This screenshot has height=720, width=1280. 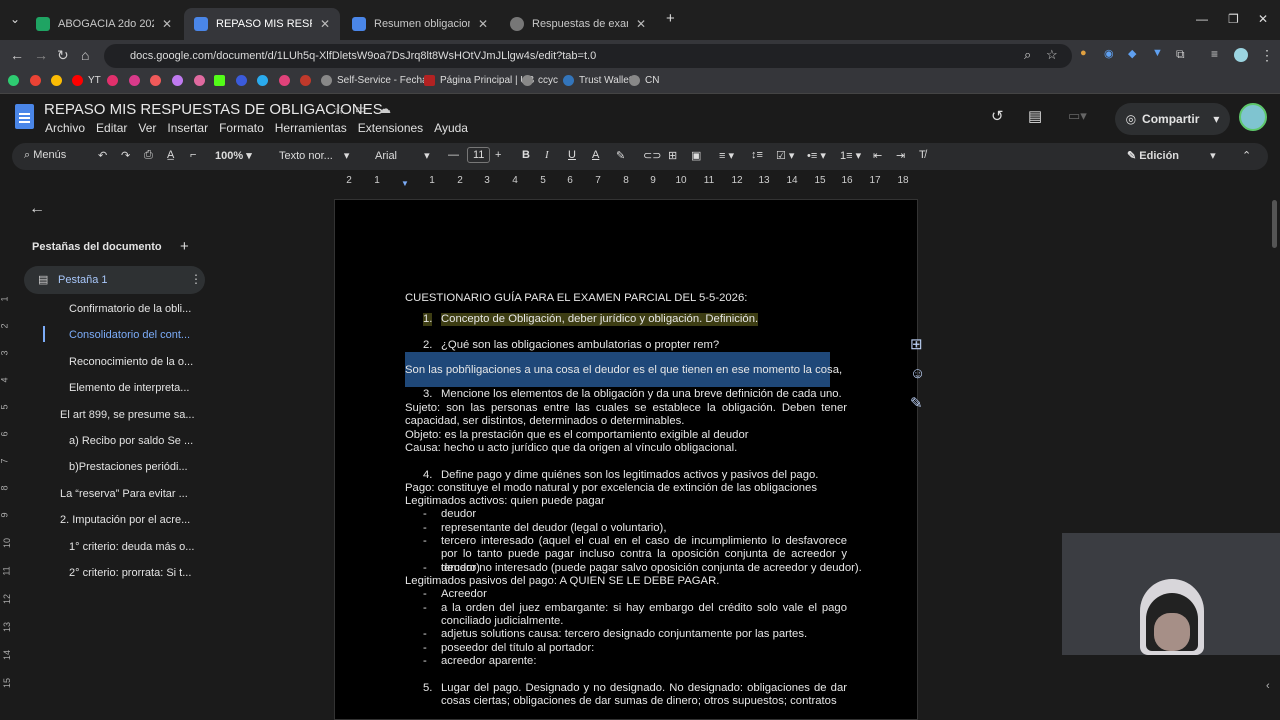 What do you see at coordinates (917, 373) in the screenshot?
I see `emoji-reaction-icon: ☺` at bounding box center [917, 373].